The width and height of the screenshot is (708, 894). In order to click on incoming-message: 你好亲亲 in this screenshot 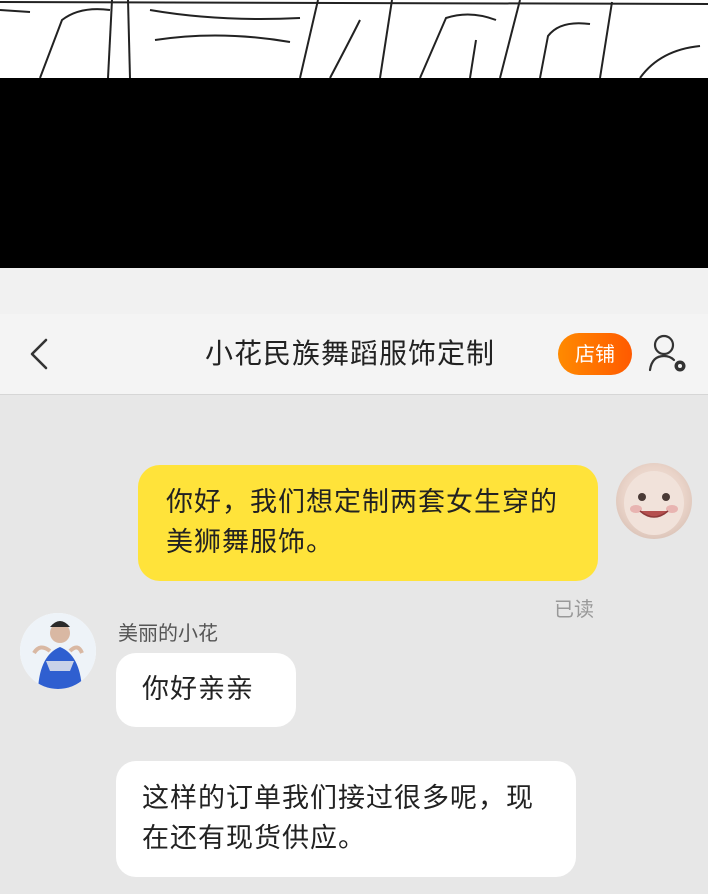, I will do `click(206, 690)`.